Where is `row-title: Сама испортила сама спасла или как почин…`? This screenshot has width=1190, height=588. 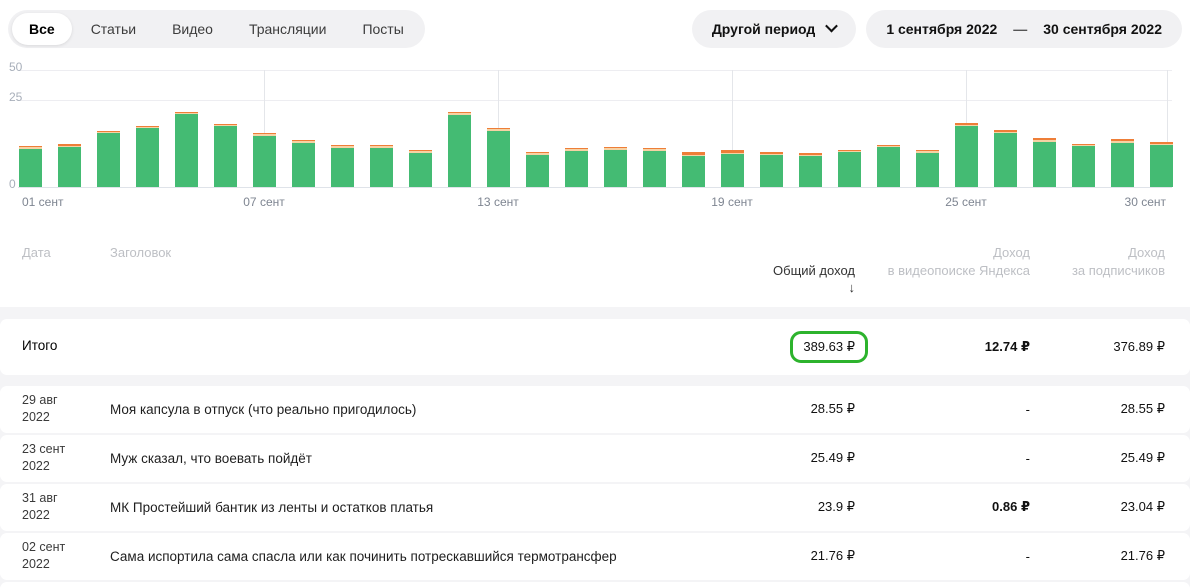 row-title: Сама испортила сама спасла или как почин… is located at coordinates (402, 556).